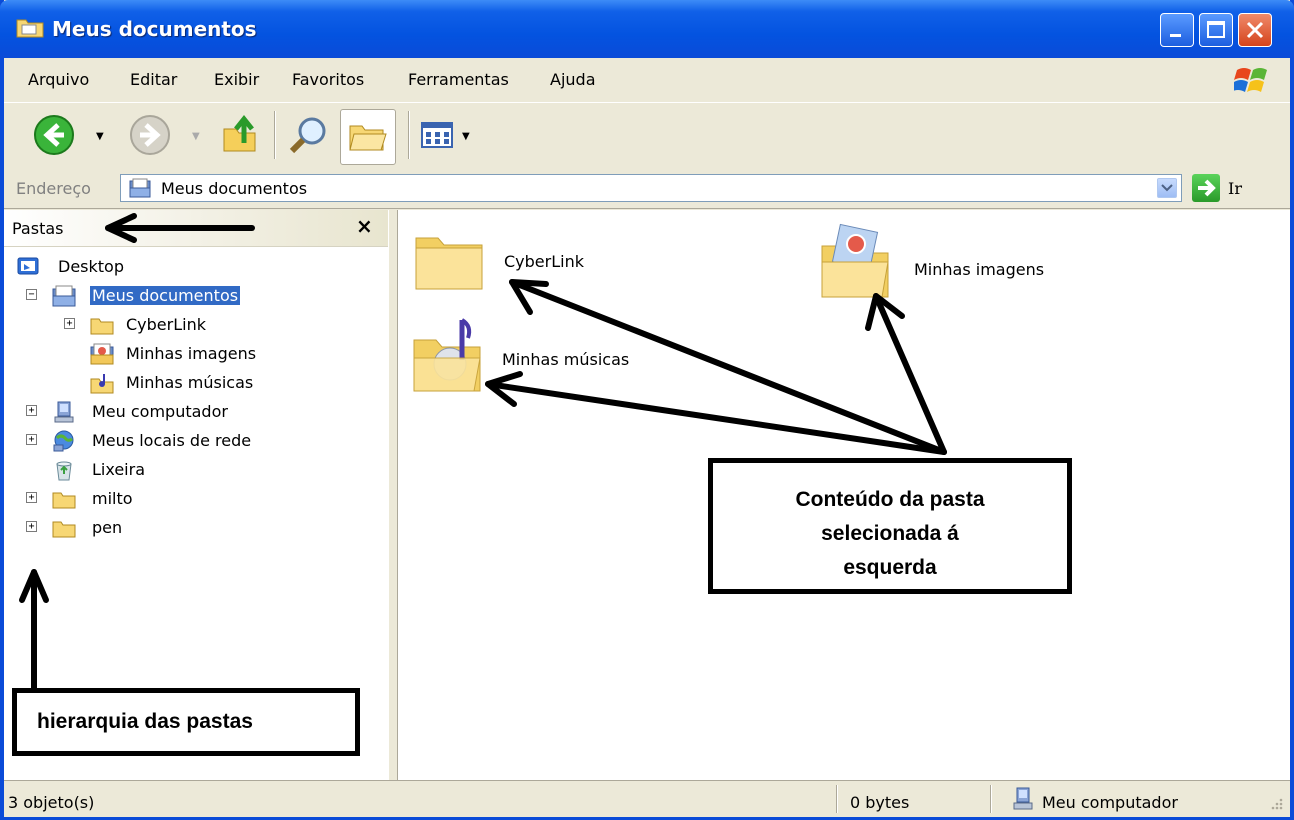 The image size is (1294, 820). I want to click on back-dropdown-icon: ▼, so click(100, 136).